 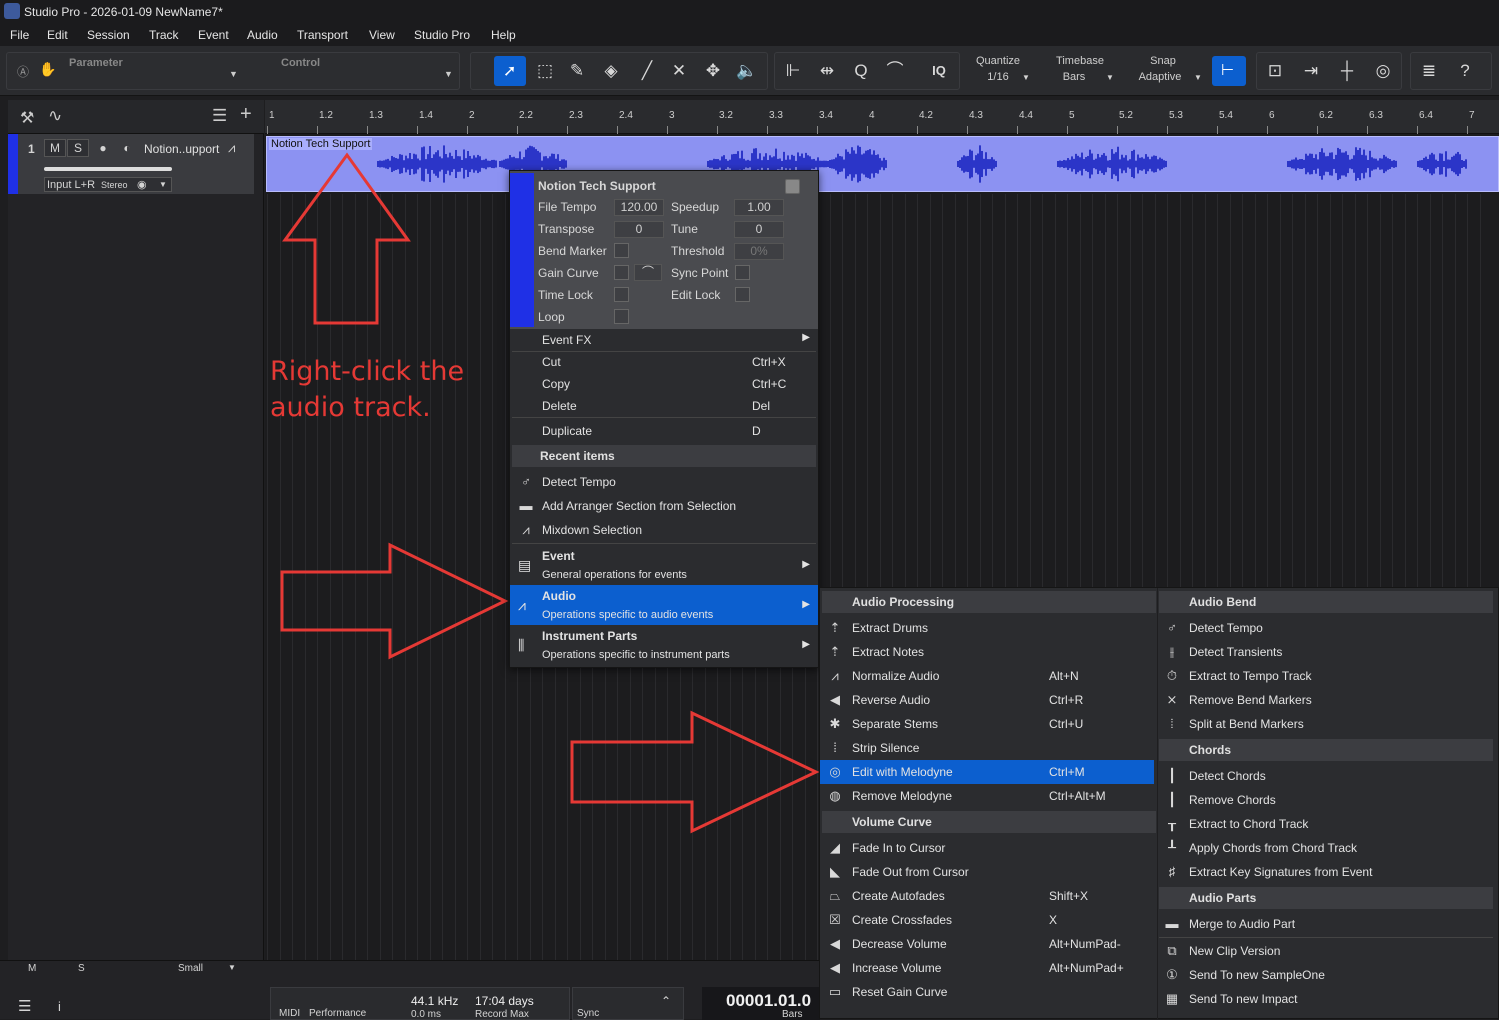 I want to click on track-list-icon: ☰, so click(x=219, y=116).